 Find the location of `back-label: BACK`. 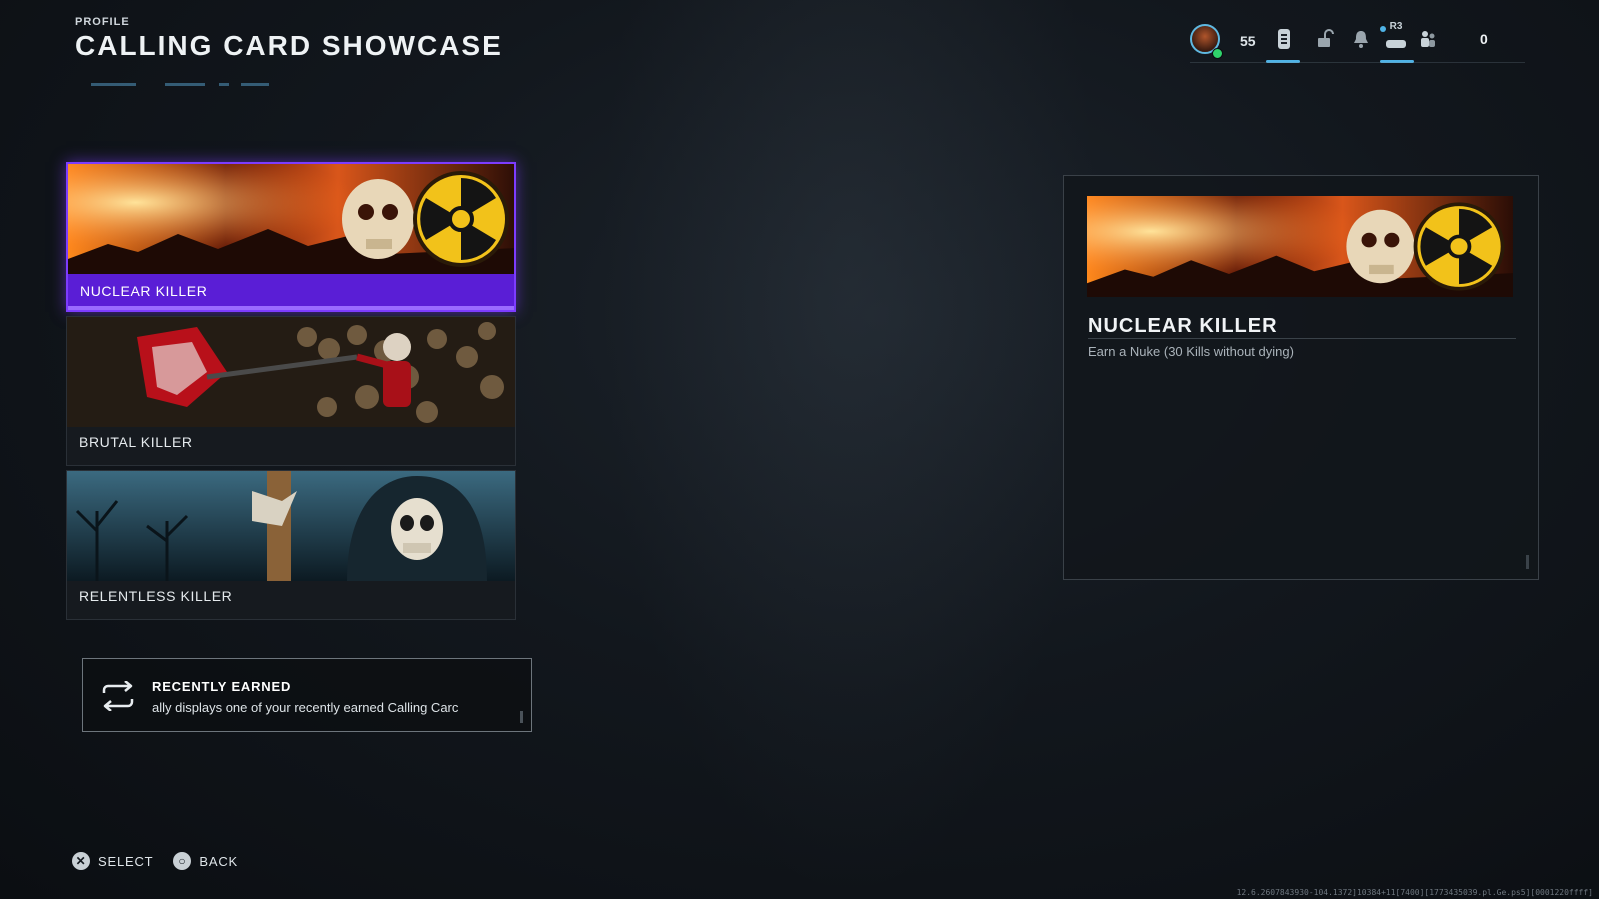

back-label: BACK is located at coordinates (218, 861).